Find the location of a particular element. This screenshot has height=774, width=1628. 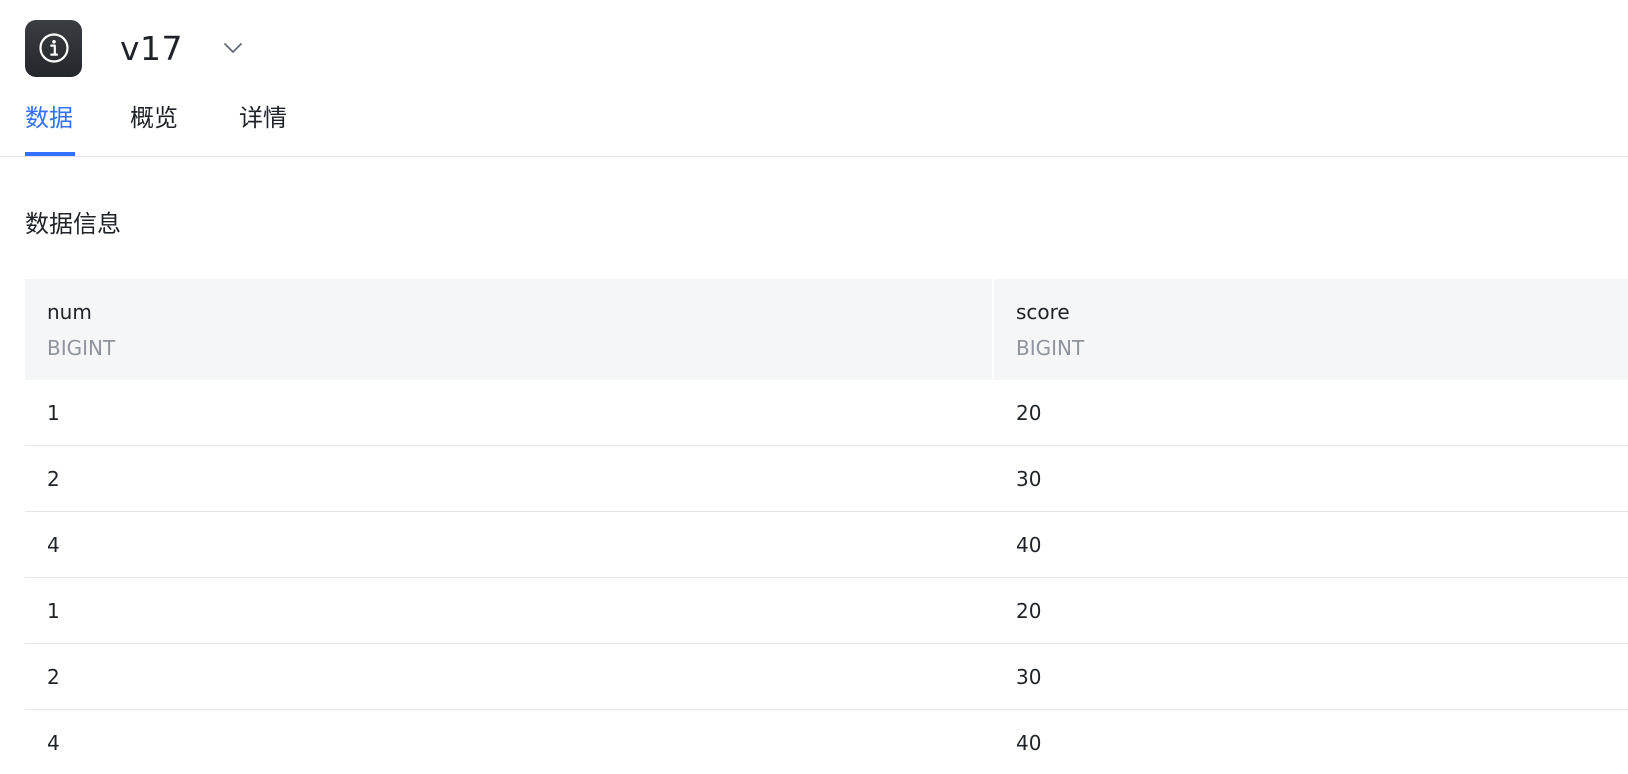

chevron-down-icon is located at coordinates (233, 48).